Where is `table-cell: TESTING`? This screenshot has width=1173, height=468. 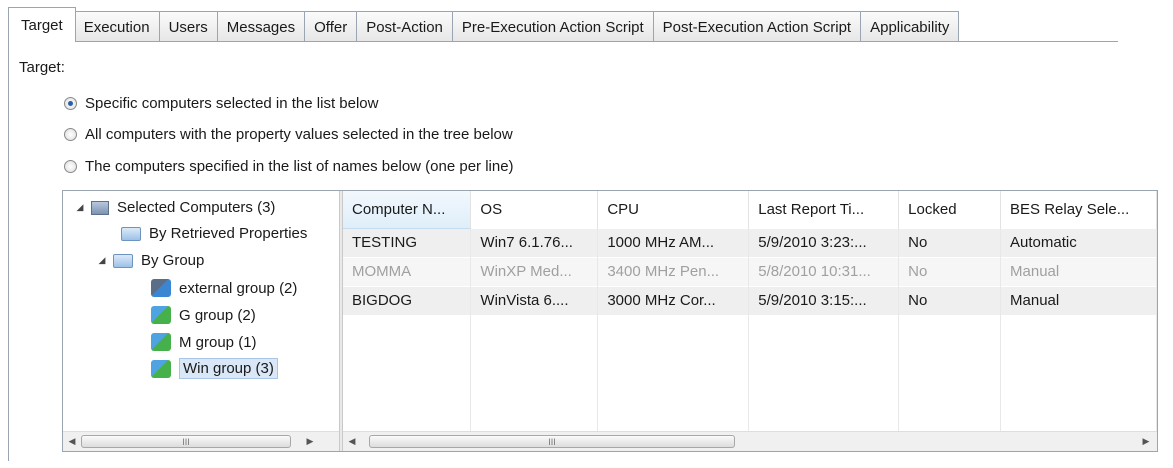 table-cell: TESTING is located at coordinates (407, 242).